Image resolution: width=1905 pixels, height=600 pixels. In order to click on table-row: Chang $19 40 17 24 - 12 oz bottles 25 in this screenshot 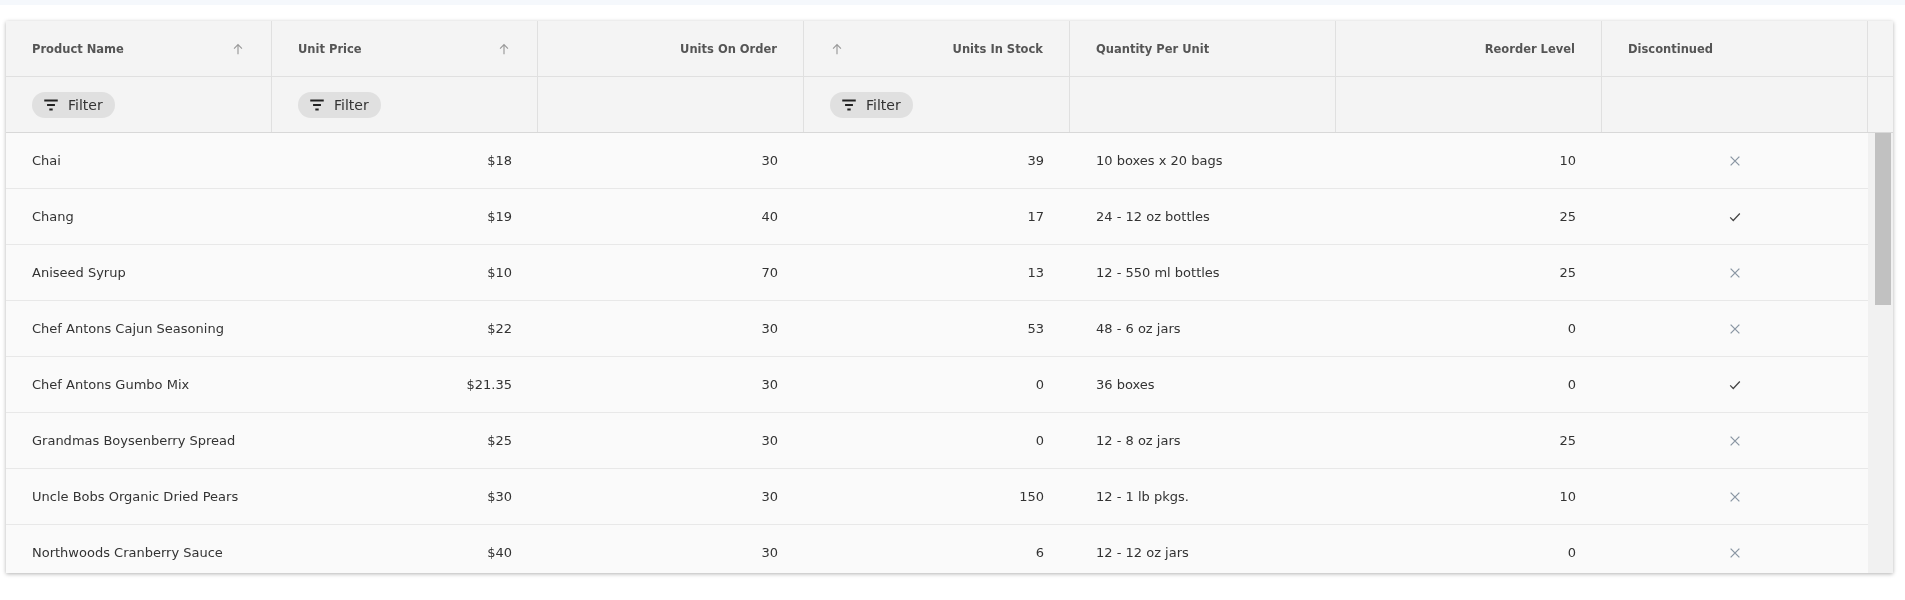, I will do `click(937, 217)`.